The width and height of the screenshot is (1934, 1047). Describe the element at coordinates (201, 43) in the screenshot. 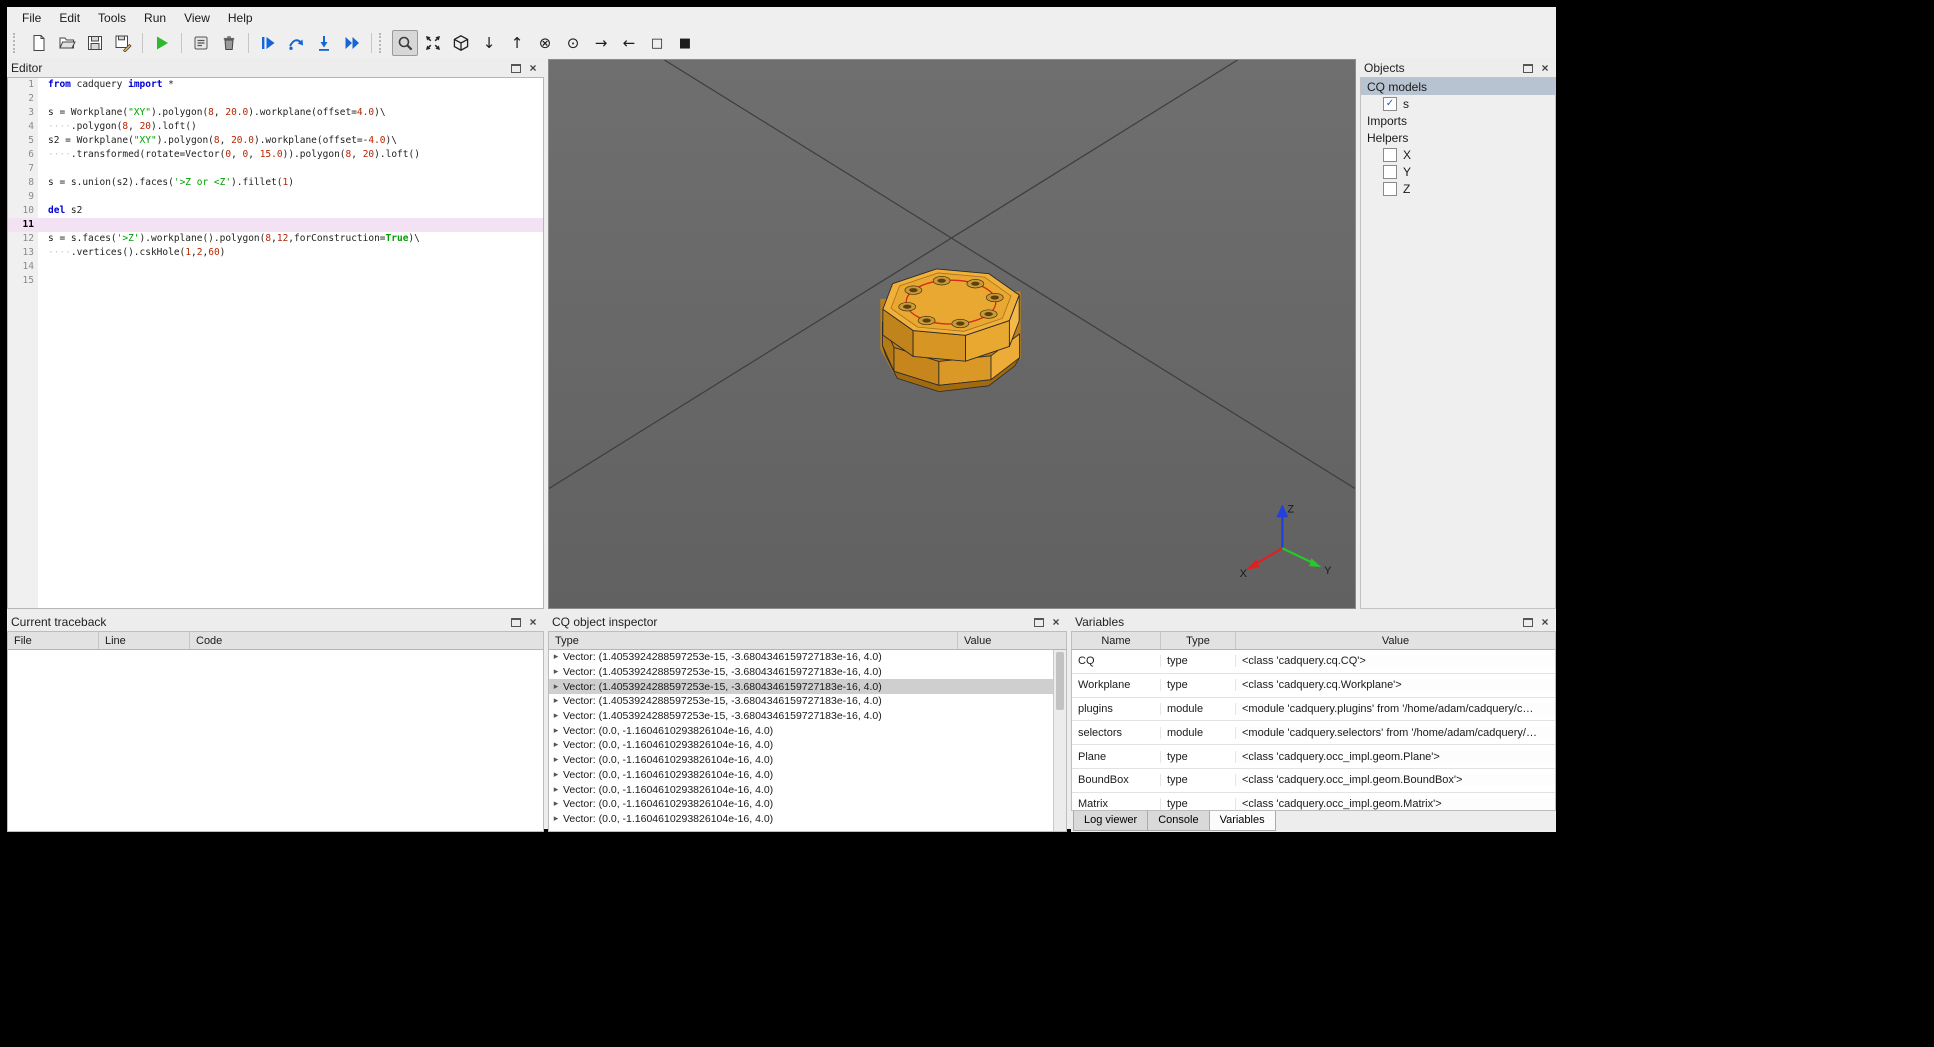

I see `render-button` at that location.